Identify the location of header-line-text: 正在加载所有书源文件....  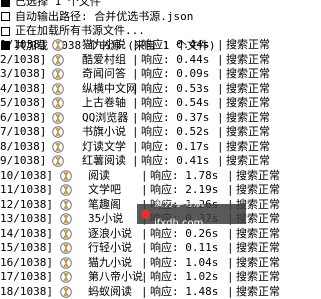
(80, 31).